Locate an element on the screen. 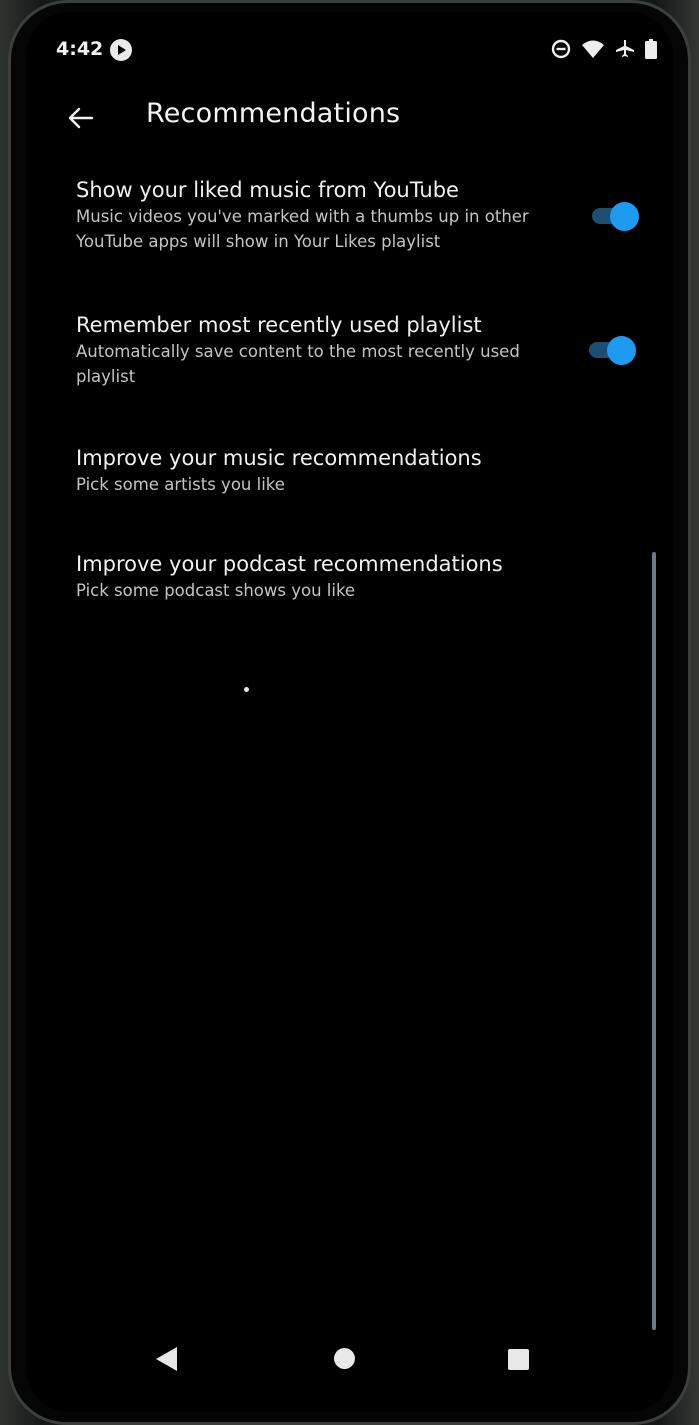 Image resolution: width=699 pixels, height=1425 pixels. airplane-mode-icon is located at coordinates (625, 48).